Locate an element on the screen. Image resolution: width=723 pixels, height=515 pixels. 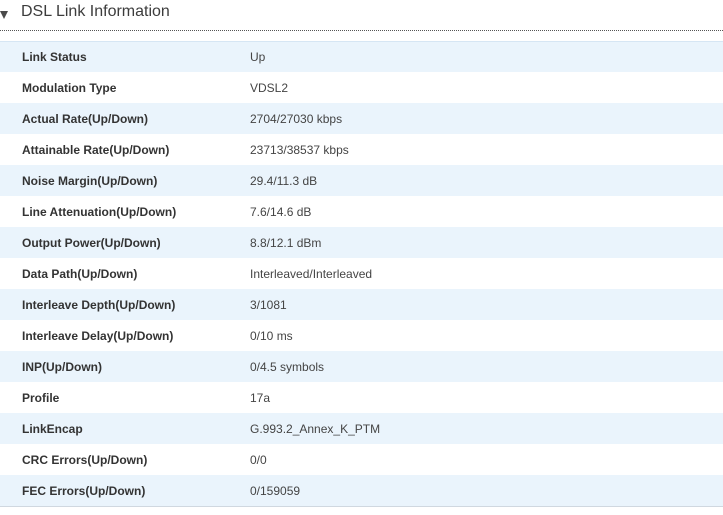
section-title: DSL Link Information is located at coordinates (95, 11).